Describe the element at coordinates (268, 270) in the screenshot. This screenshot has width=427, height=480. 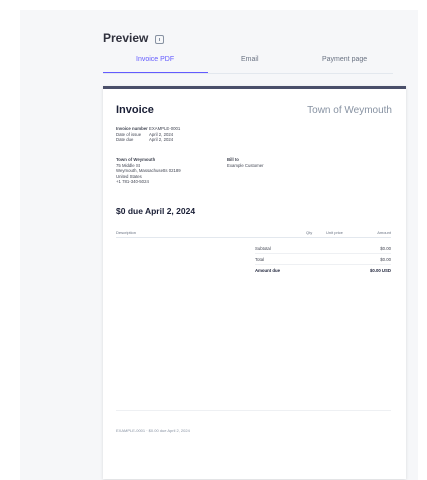
I see `total-label: Amount due` at that location.